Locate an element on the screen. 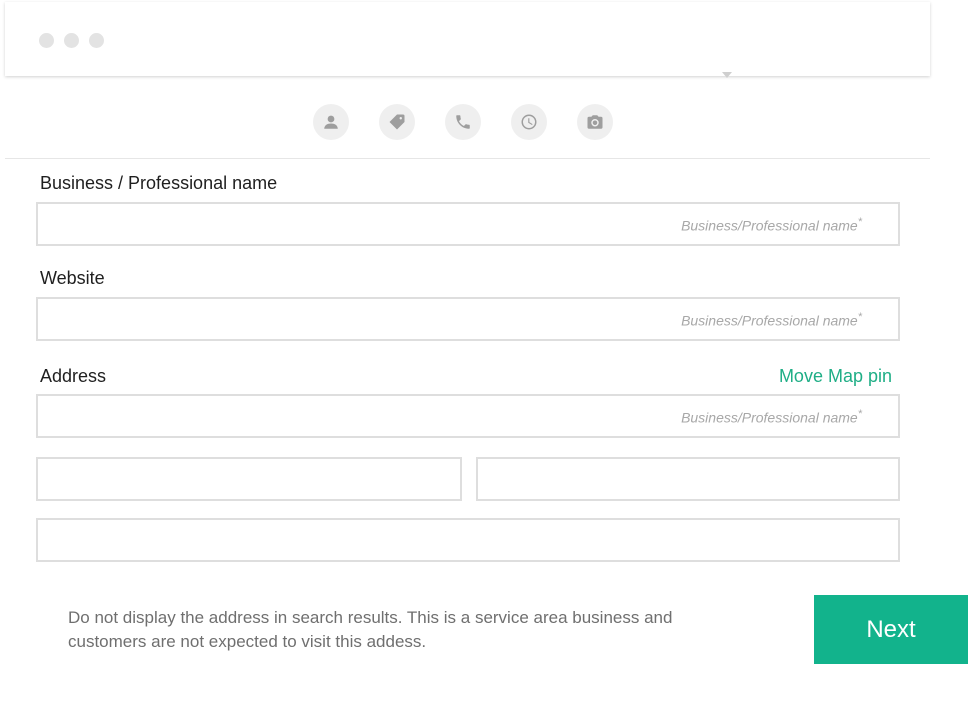 The height and width of the screenshot is (716, 969). clock-icon is located at coordinates (529, 122).